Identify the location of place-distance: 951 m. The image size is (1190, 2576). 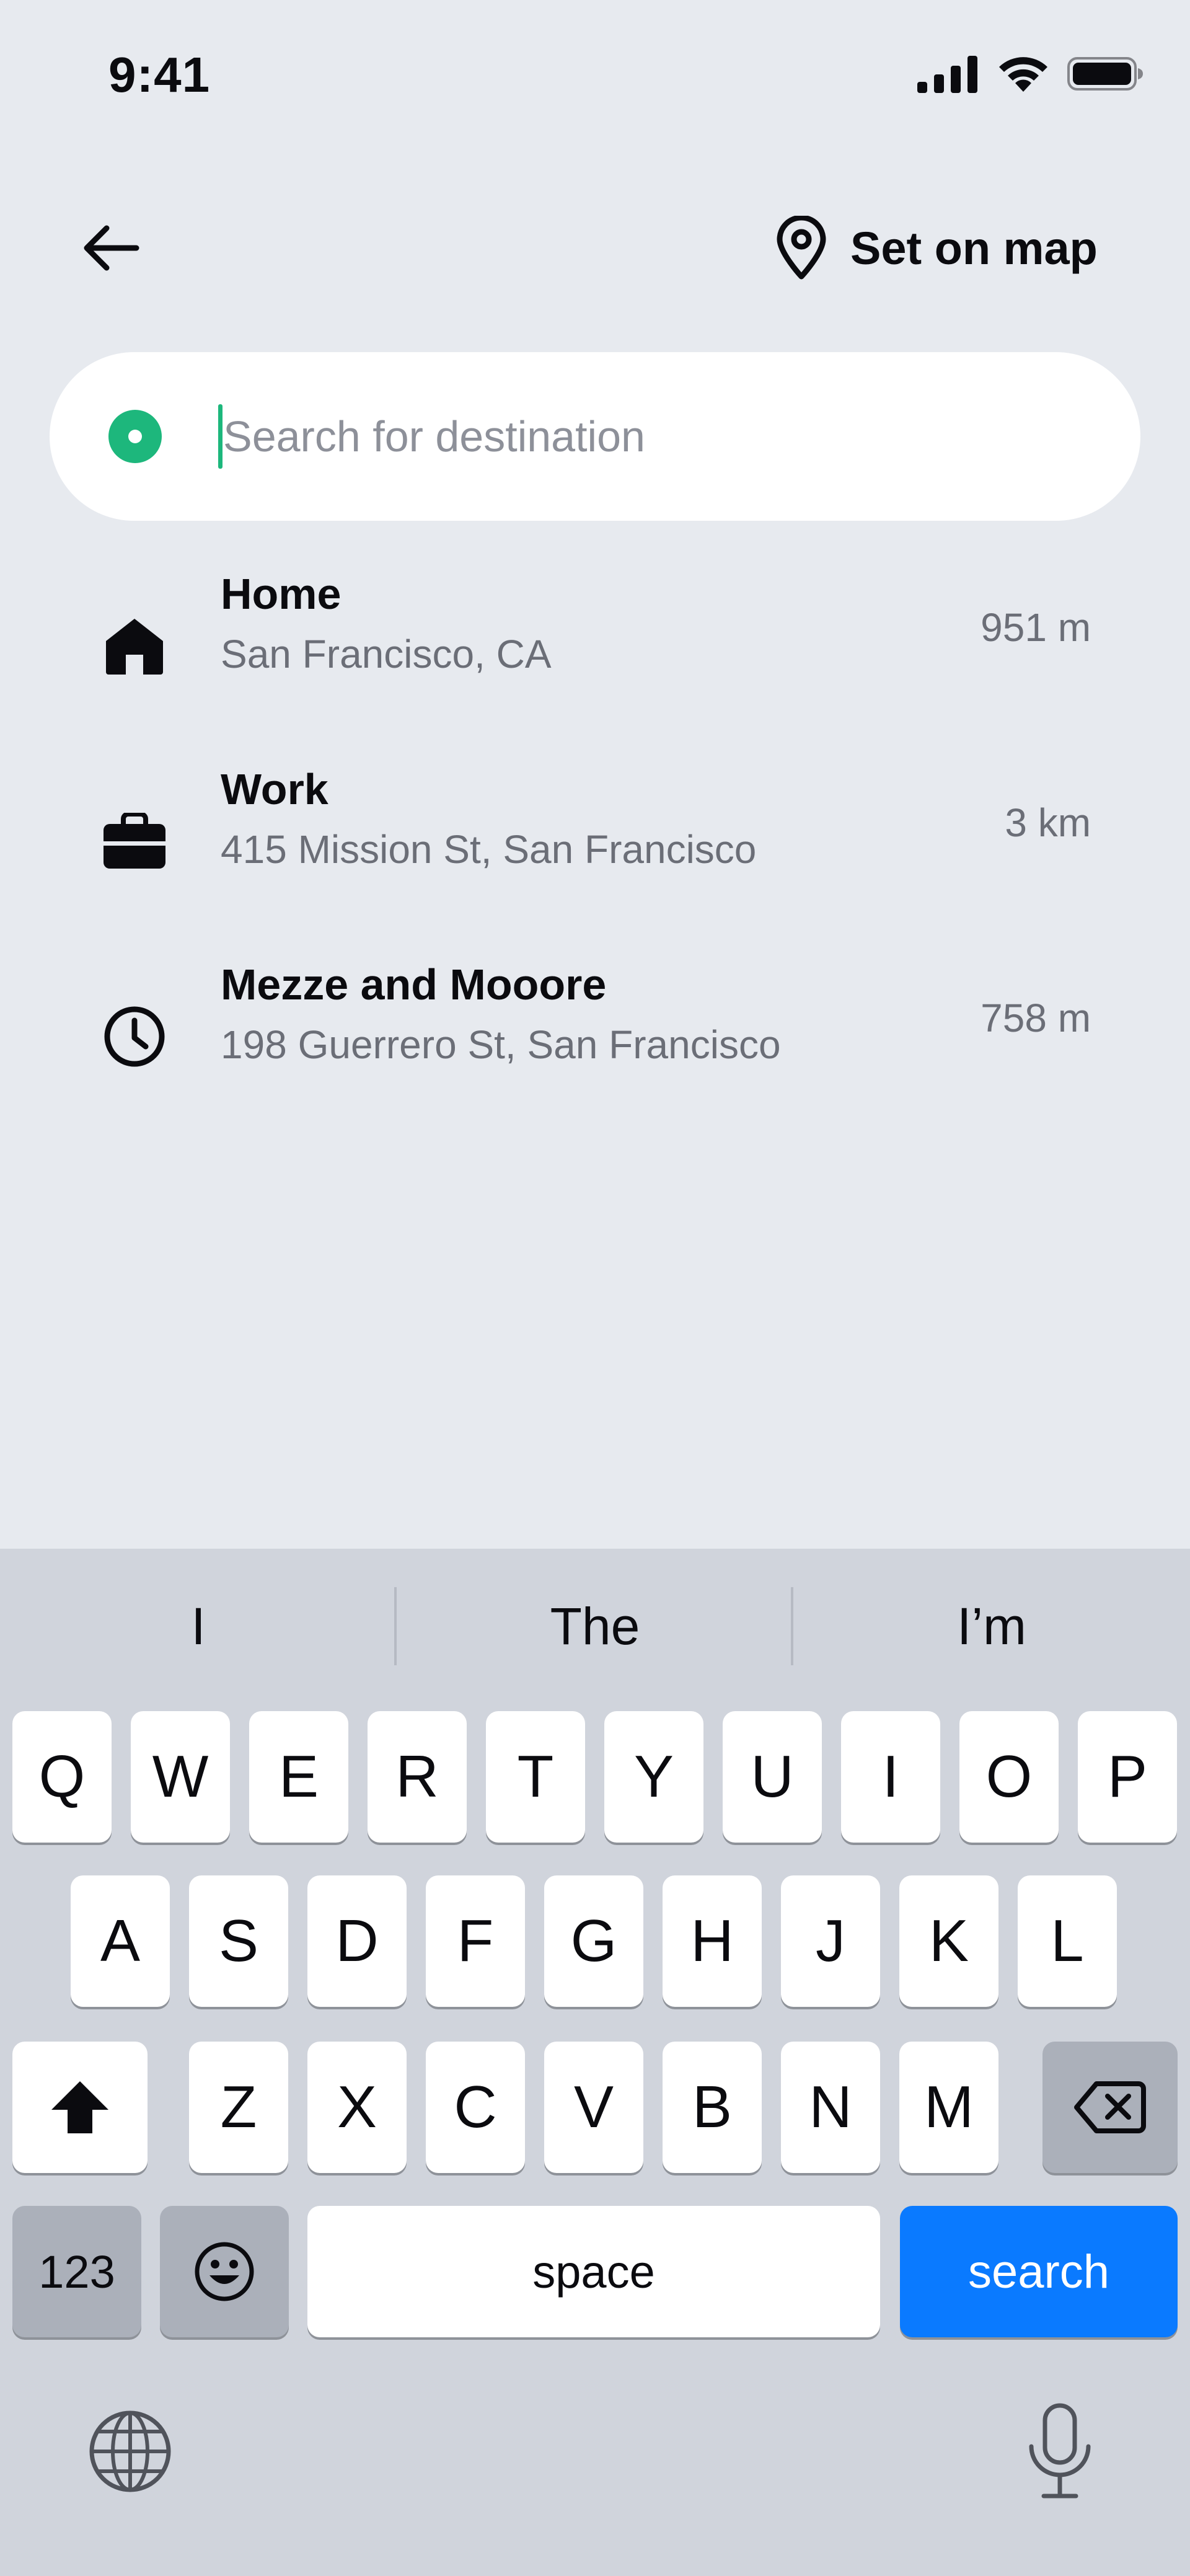
(1036, 627).